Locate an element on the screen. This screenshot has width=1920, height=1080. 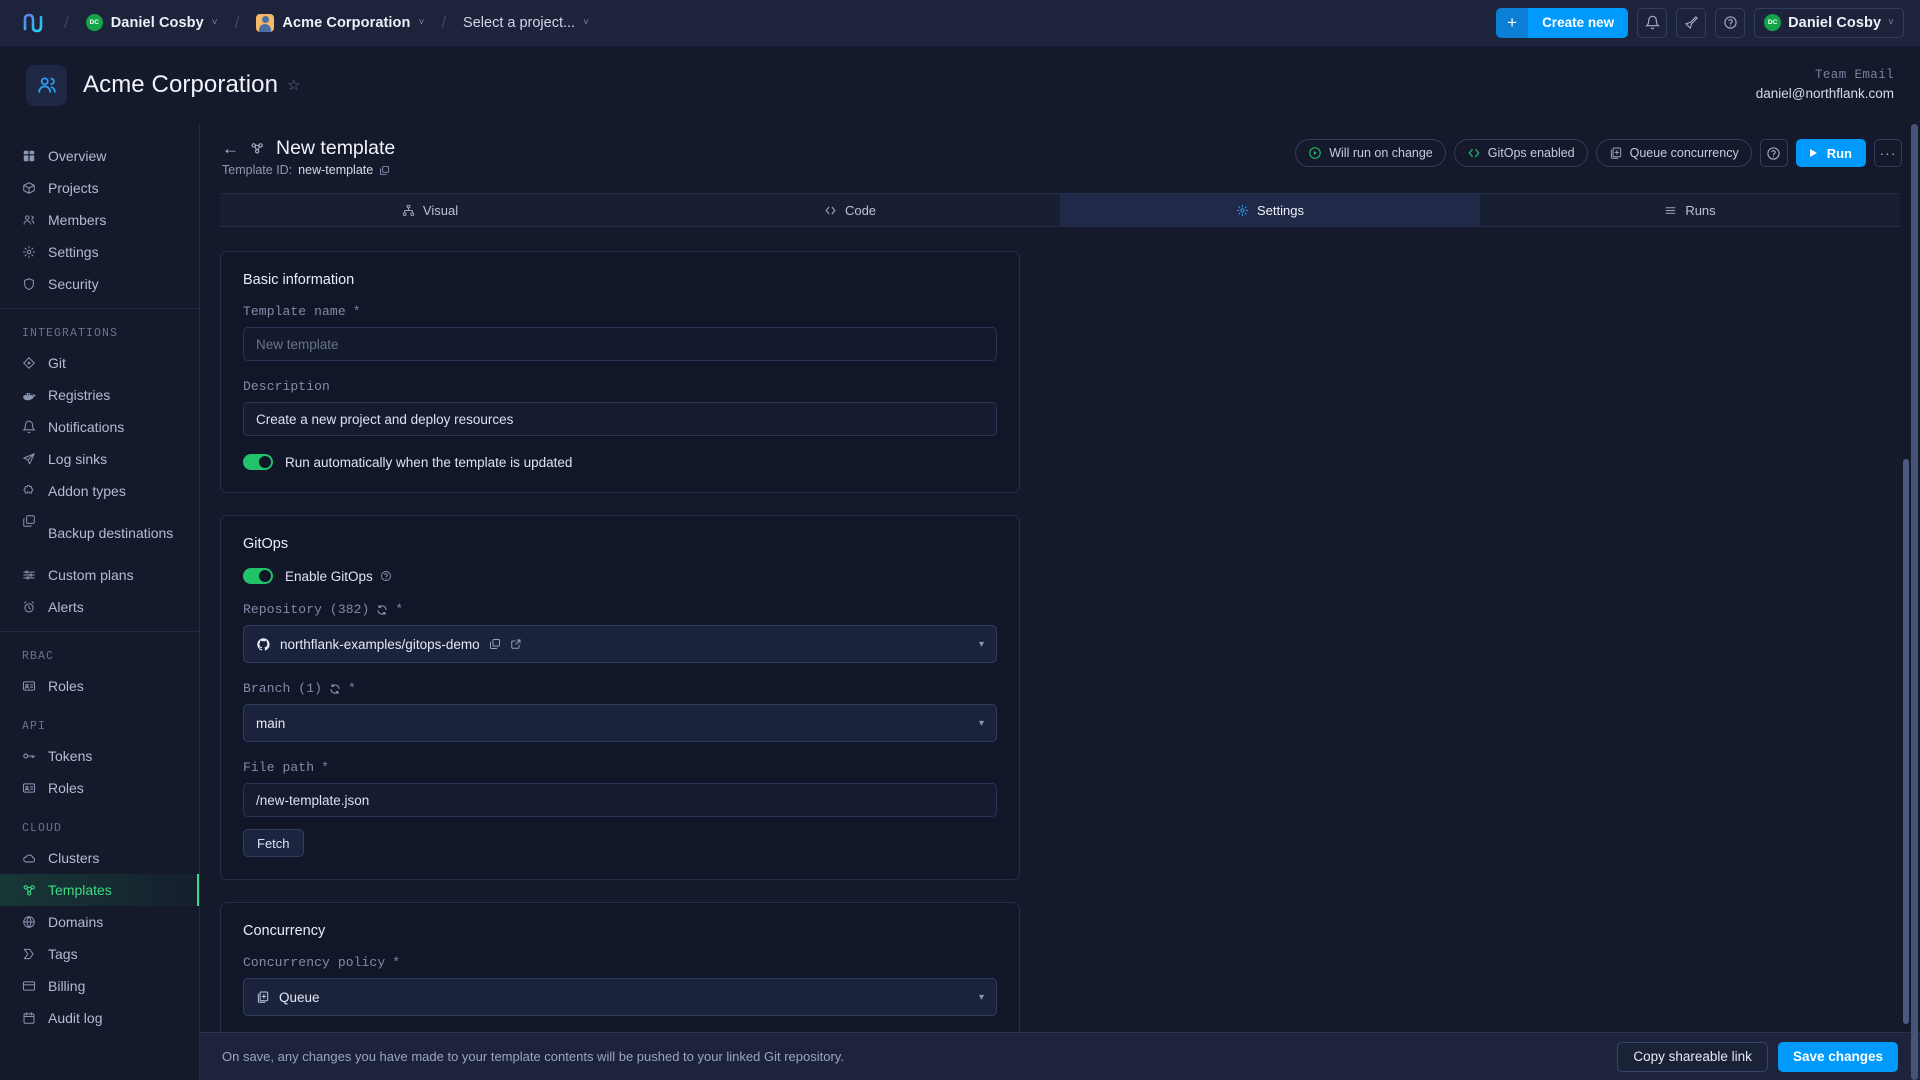
sidebar-item-overview: Overview is located at coordinates (99, 156).